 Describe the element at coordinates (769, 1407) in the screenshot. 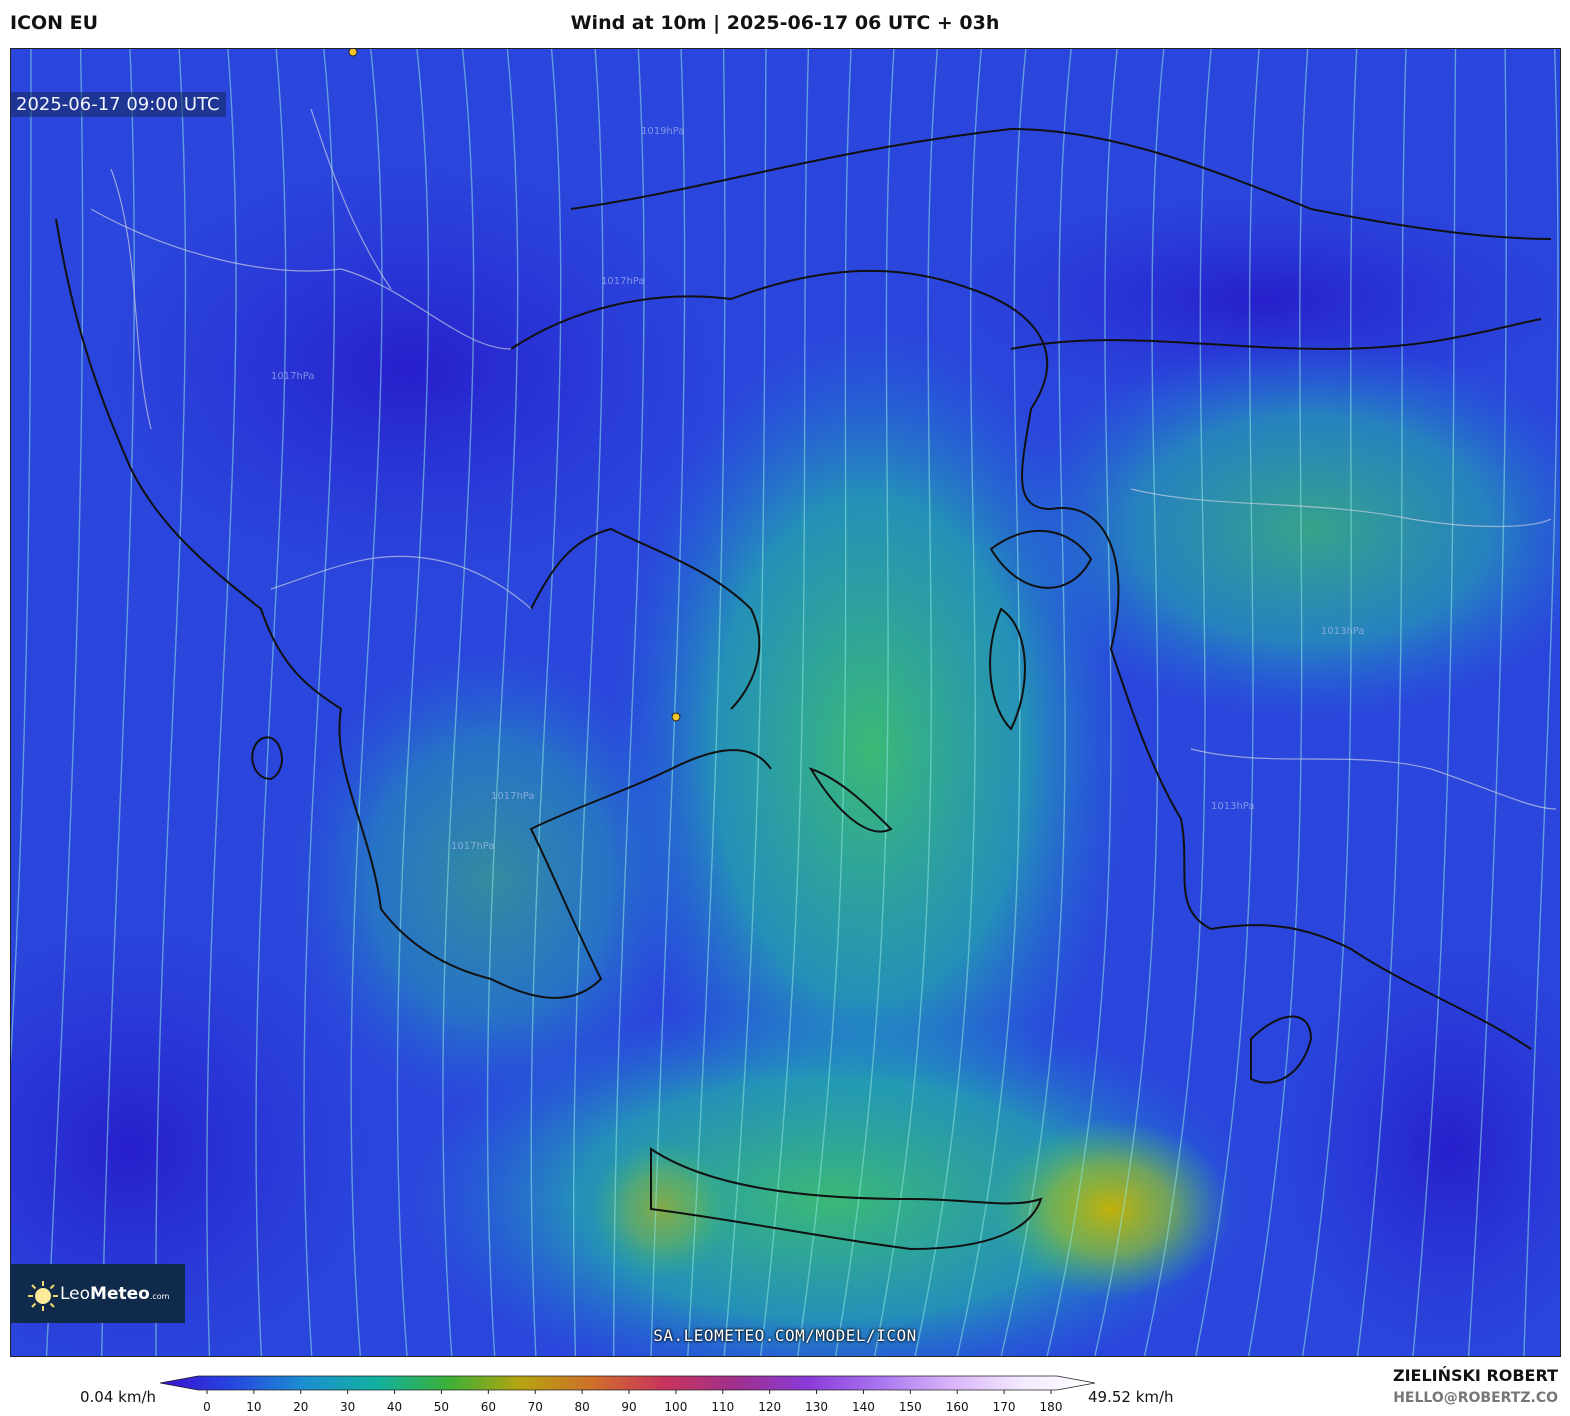

I see `colorbar-tick-label: 120` at that location.